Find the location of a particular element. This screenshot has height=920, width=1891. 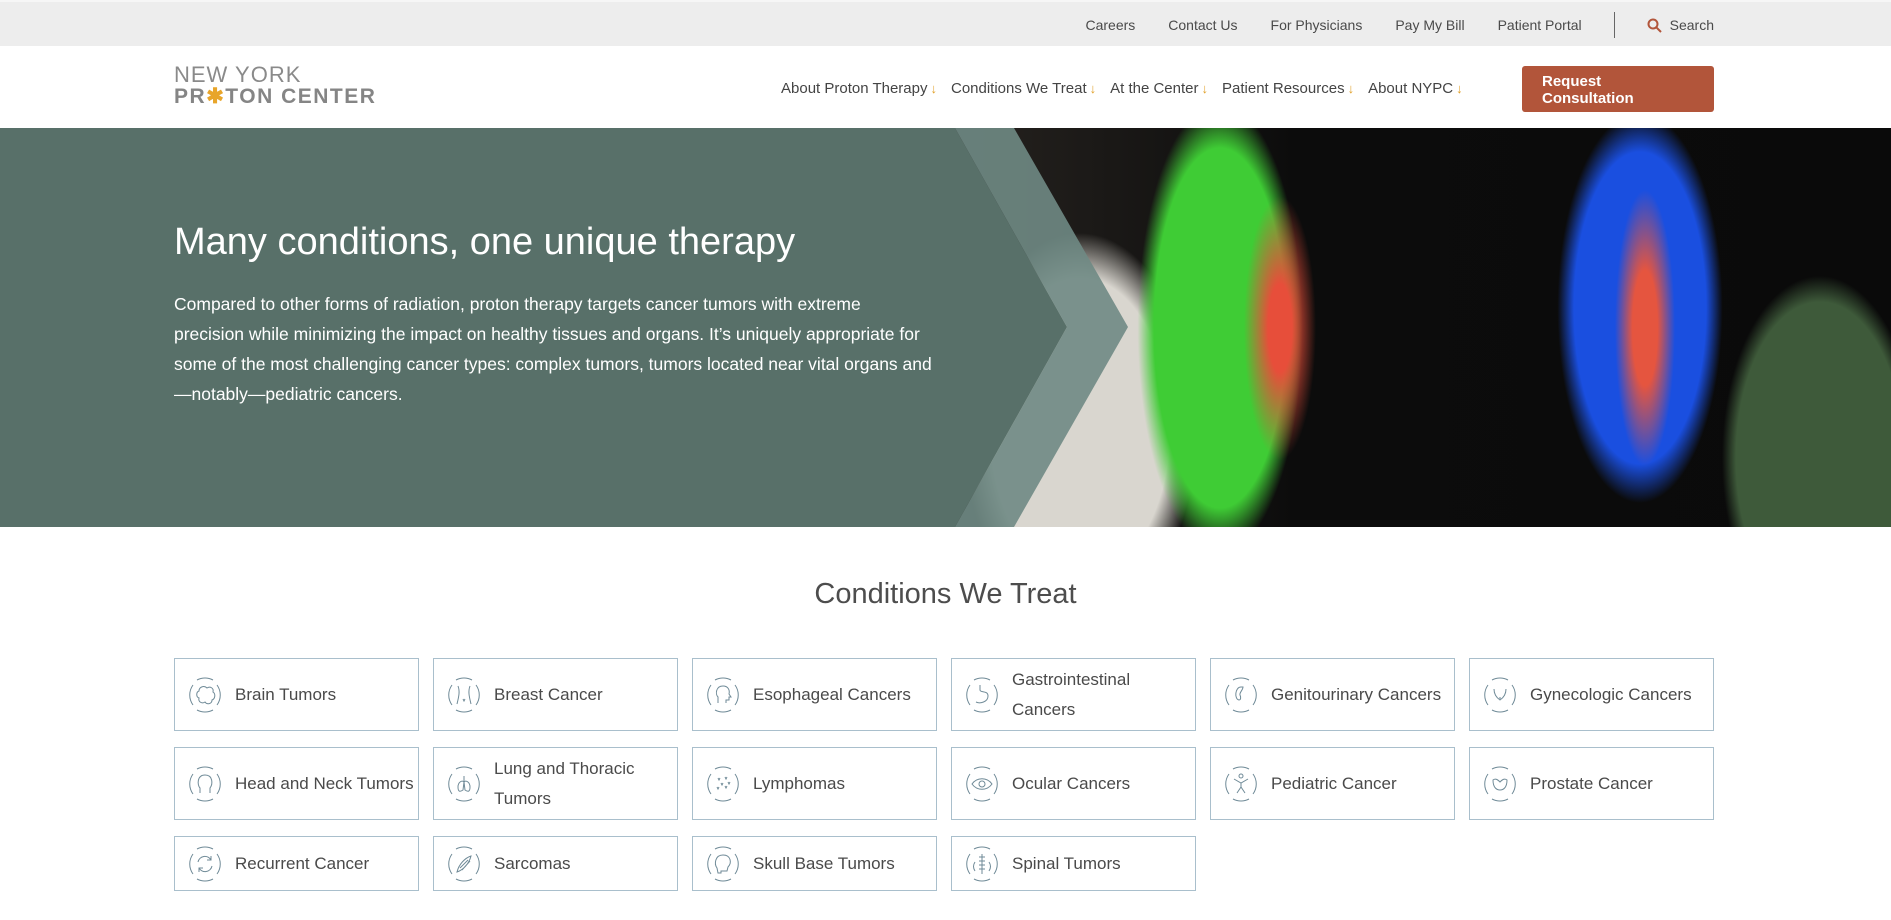

condition-label: Esophageal Cancers is located at coordinates (832, 694).